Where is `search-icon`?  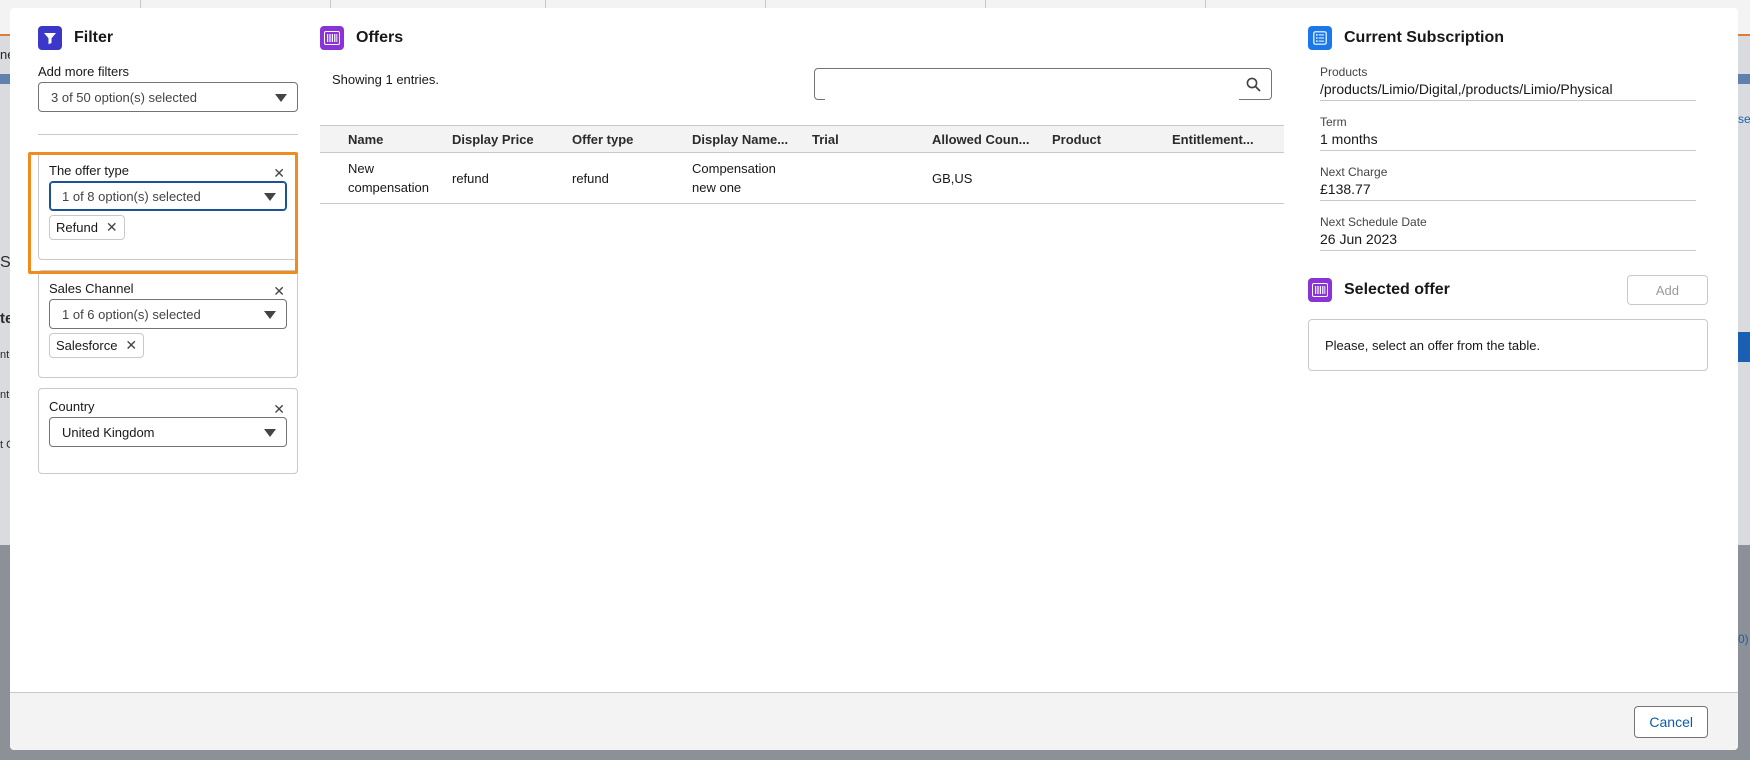
search-icon is located at coordinates (1253, 87).